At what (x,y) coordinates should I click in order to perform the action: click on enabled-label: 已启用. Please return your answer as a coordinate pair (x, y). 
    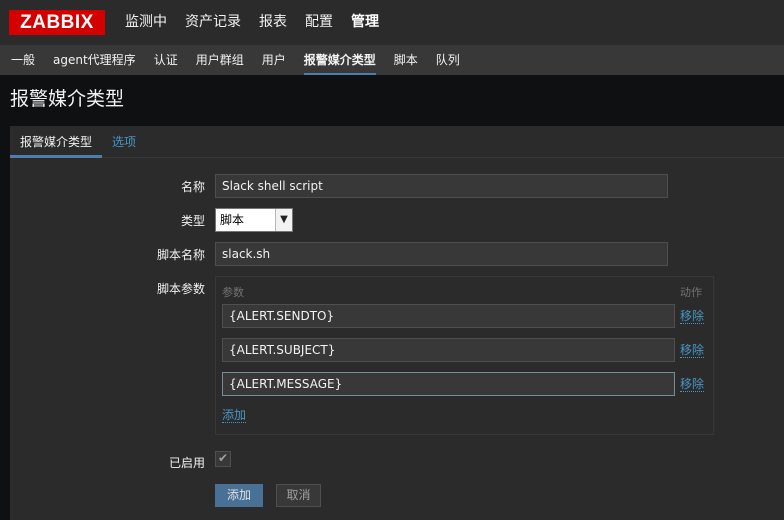
    Looking at the image, I should click on (186, 463).